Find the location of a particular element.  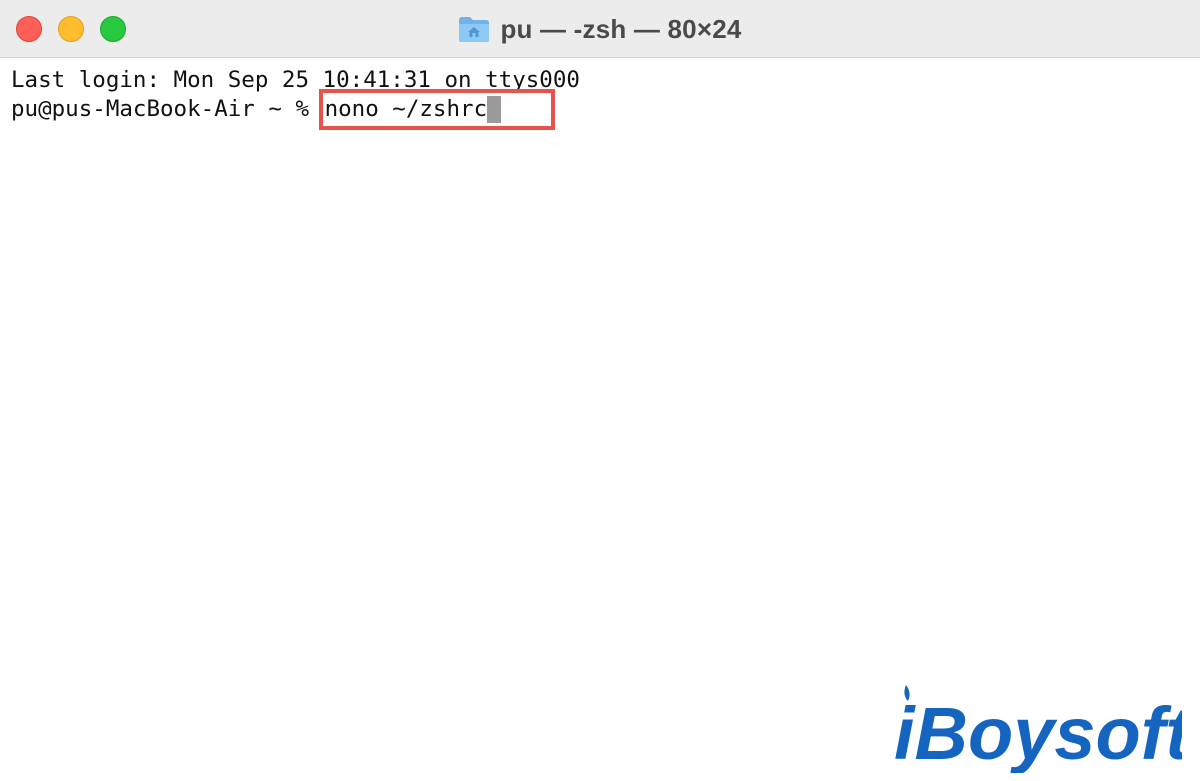

highlighted-command: nono ~/zshrc is located at coordinates (437, 109).